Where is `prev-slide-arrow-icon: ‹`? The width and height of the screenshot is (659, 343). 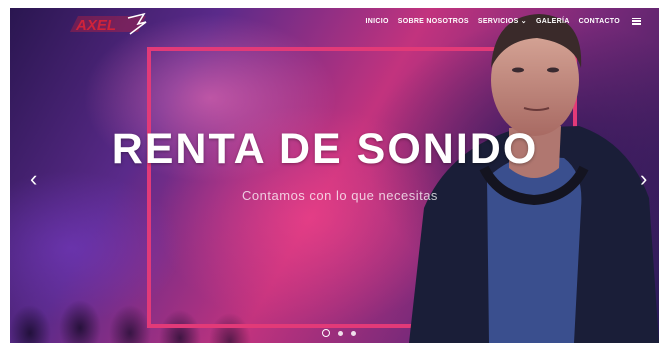
prev-slide-arrow-icon: ‹ is located at coordinates (33, 179).